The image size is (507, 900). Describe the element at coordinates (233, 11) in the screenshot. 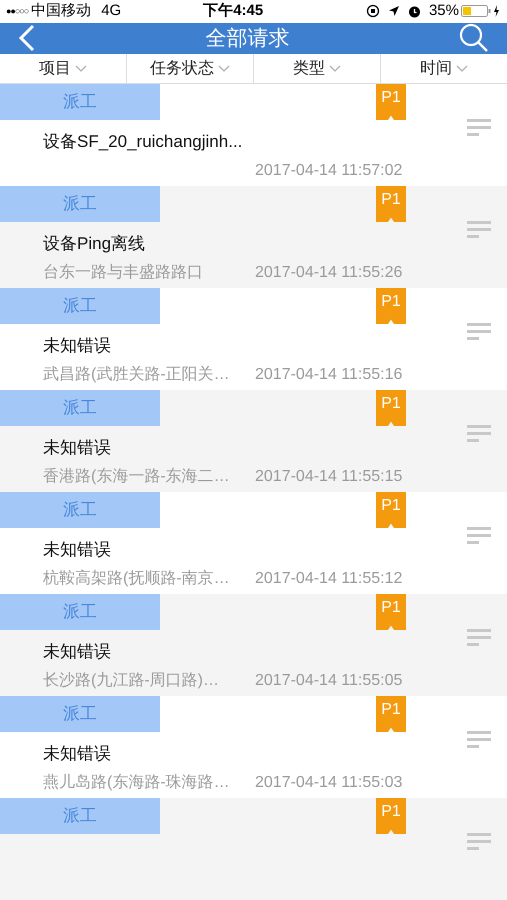

I see `clock-time: 下午4:45` at that location.